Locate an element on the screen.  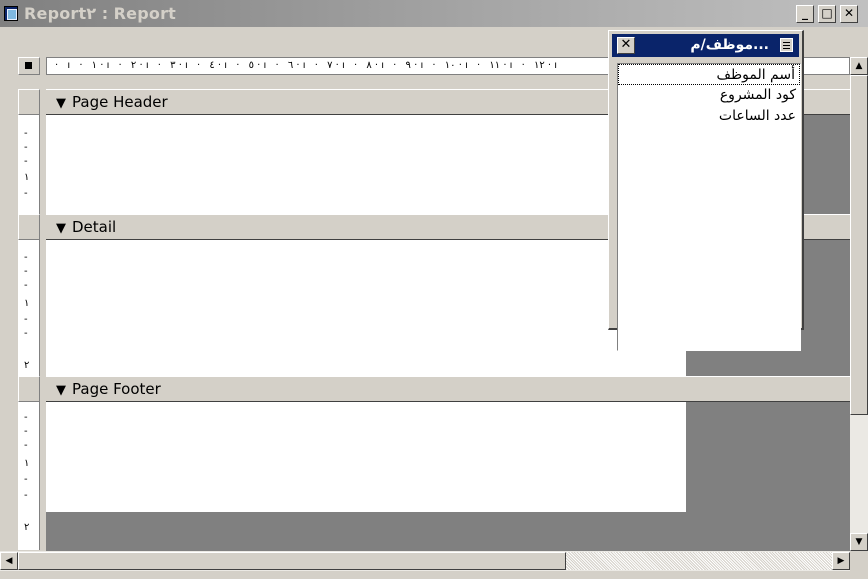
section-label: Page Header is located at coordinates (120, 102).